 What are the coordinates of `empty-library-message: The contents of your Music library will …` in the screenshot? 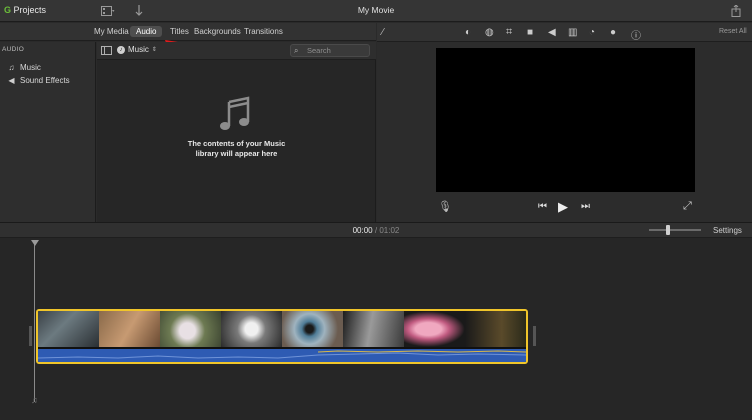 It's located at (236, 149).